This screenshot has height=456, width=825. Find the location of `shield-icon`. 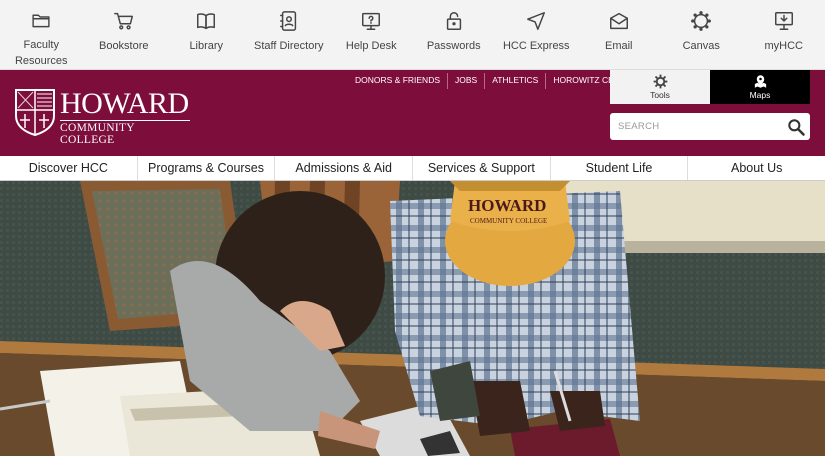

shield-icon is located at coordinates (35, 112).